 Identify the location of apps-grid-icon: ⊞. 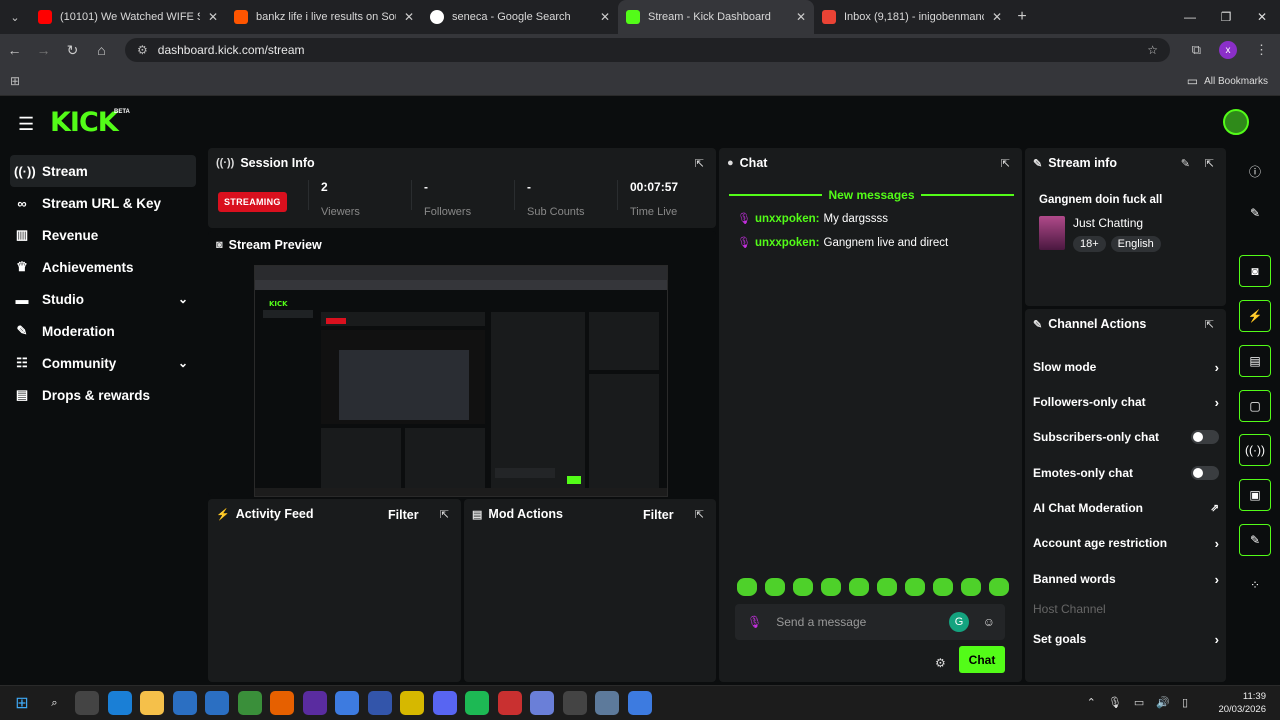
(15, 81).